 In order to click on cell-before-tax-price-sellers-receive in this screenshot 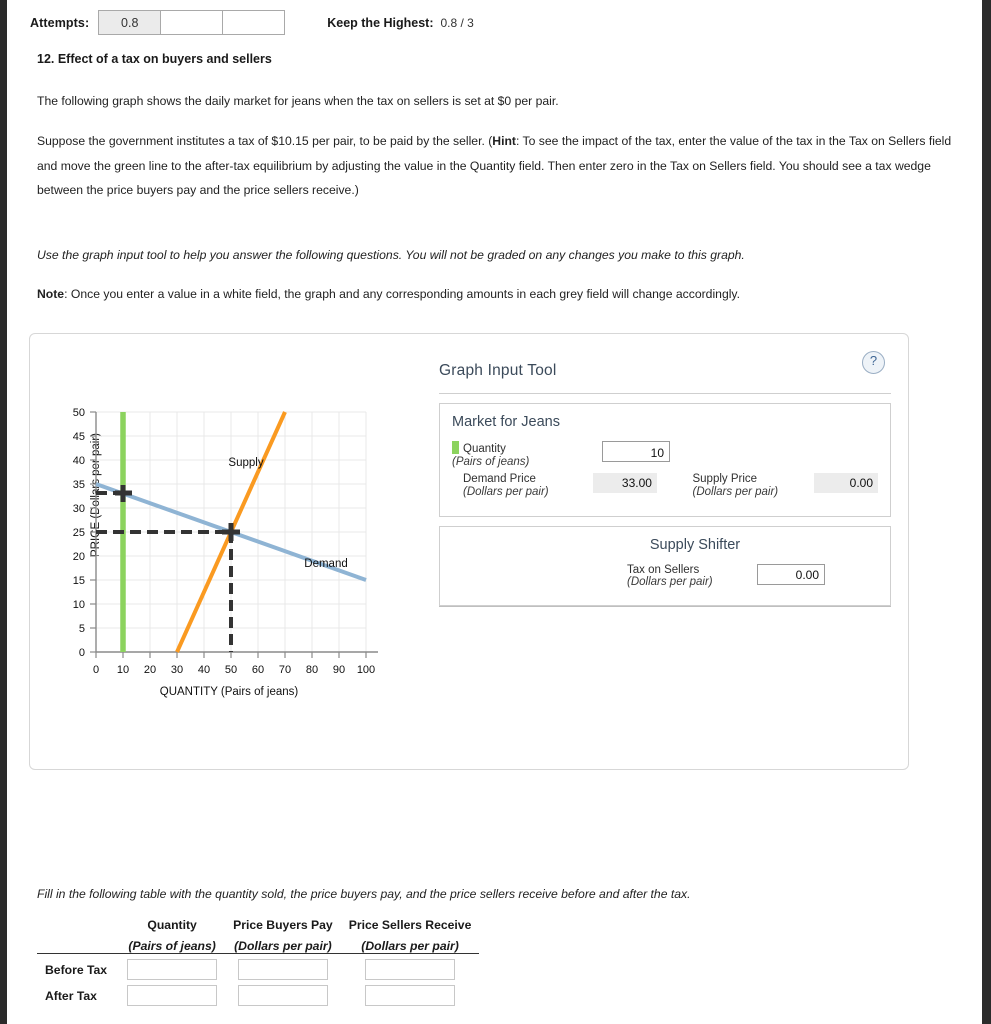, I will do `click(410, 967)`.